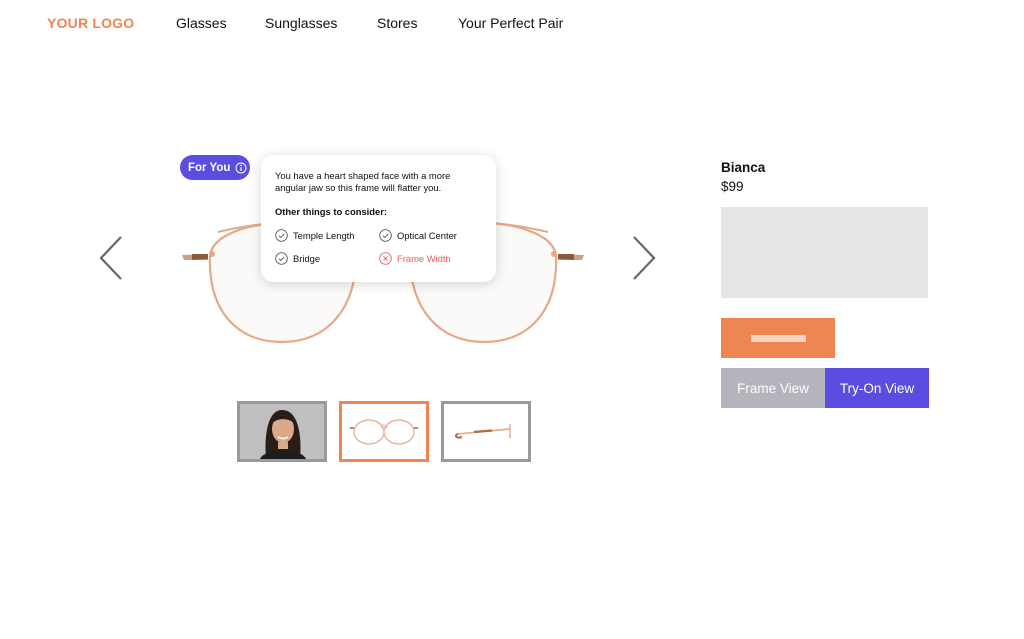 The width and height of the screenshot is (1024, 639). Describe the element at coordinates (486, 431) in the screenshot. I see `thumbnail-side-view` at that location.